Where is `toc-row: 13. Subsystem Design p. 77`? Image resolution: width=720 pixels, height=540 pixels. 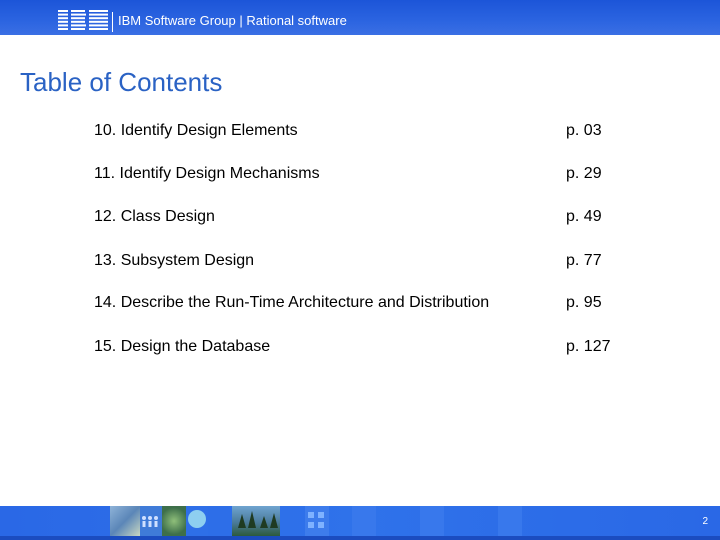 toc-row: 13. Subsystem Design p. 77 is located at coordinates (360, 264).